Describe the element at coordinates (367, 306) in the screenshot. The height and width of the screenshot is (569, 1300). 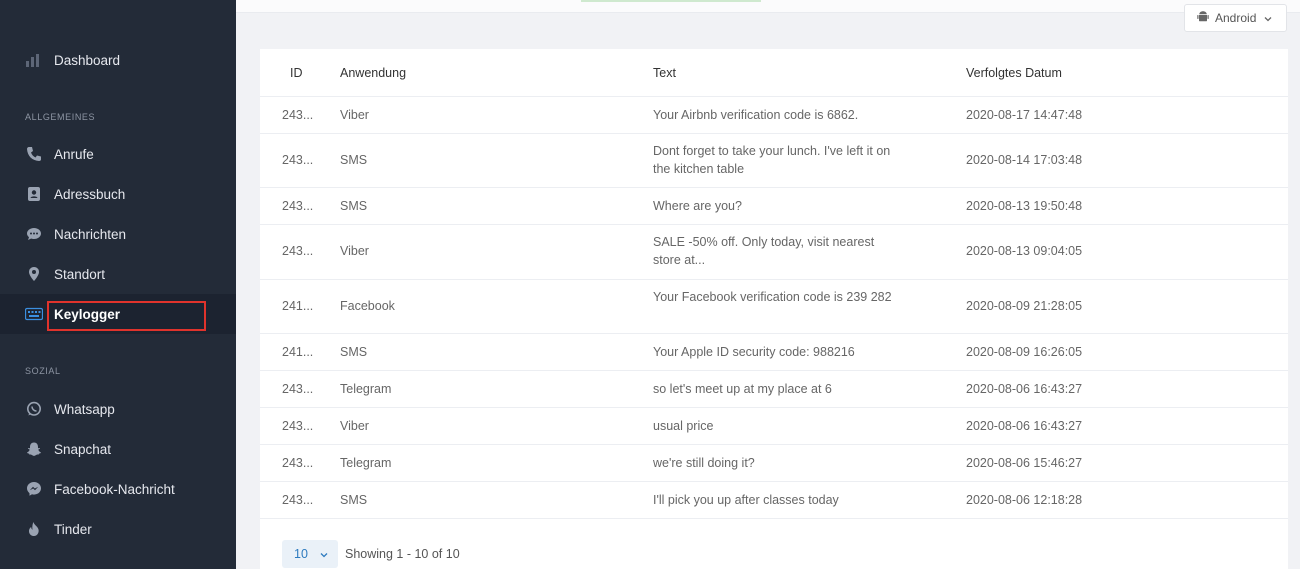
I see `cell-app: Facebook` at that location.